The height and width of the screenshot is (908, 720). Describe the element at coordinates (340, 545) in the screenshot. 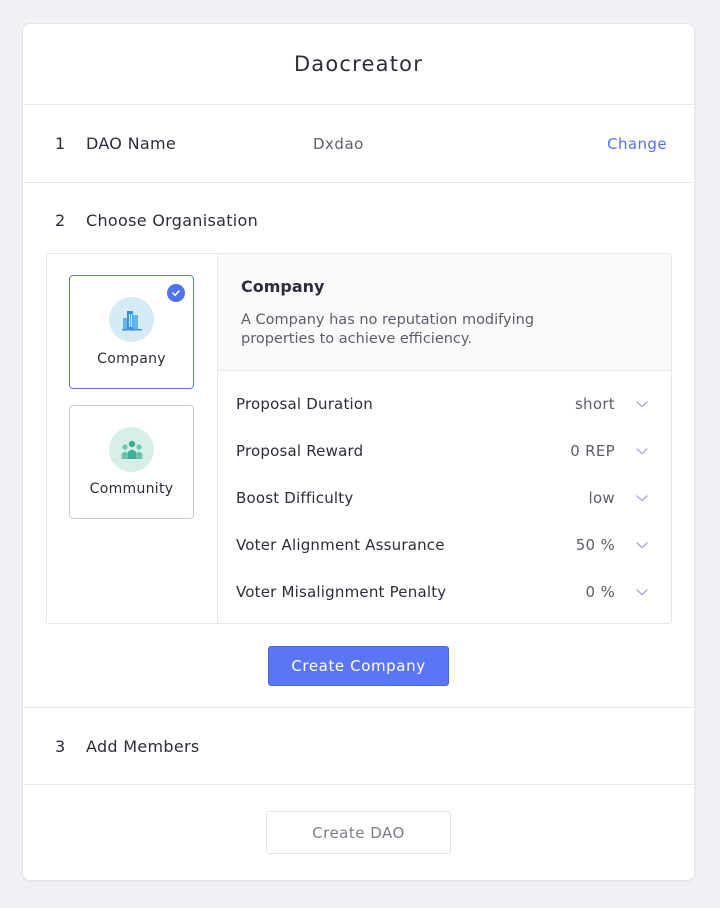

I see `param-label: Voter Alignment Assurance` at that location.